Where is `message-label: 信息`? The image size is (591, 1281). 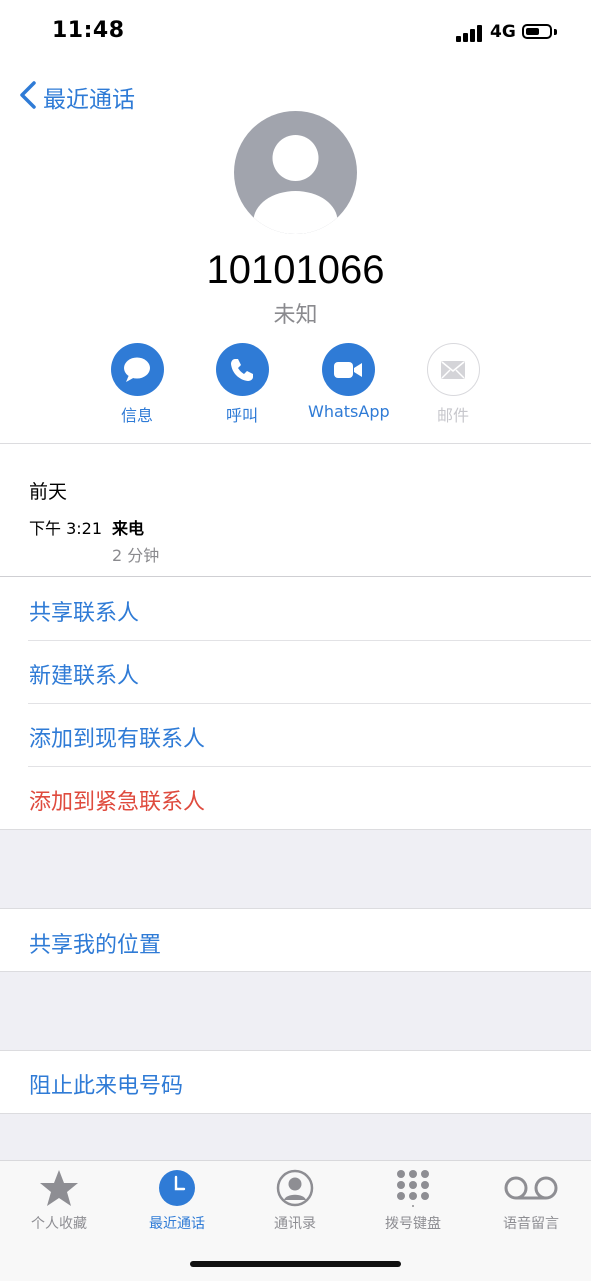 message-label: 信息 is located at coordinates (136, 415).